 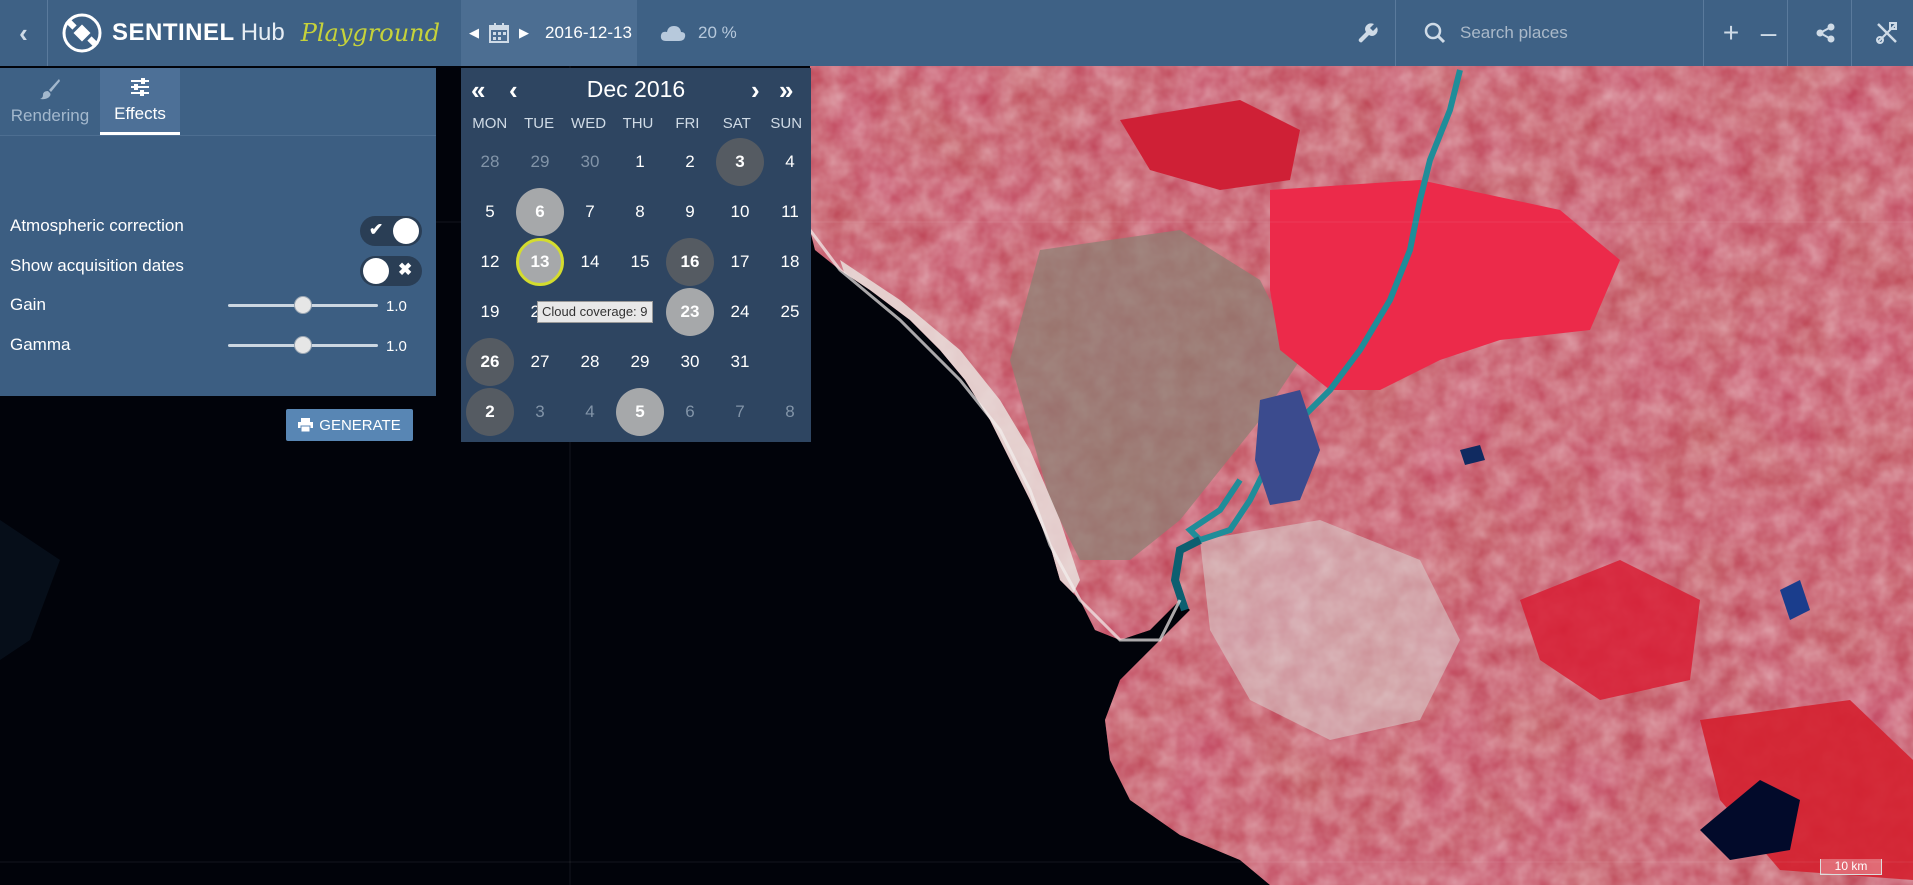 I want to click on selected-date: 2016-12-13, so click(x=588, y=33).